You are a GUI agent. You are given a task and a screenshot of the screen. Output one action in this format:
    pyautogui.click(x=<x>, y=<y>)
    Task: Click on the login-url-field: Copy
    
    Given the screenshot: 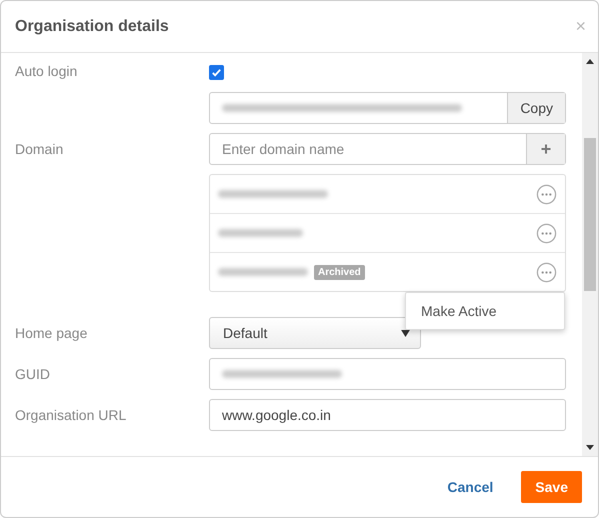 What is the action you would take?
    pyautogui.click(x=387, y=108)
    